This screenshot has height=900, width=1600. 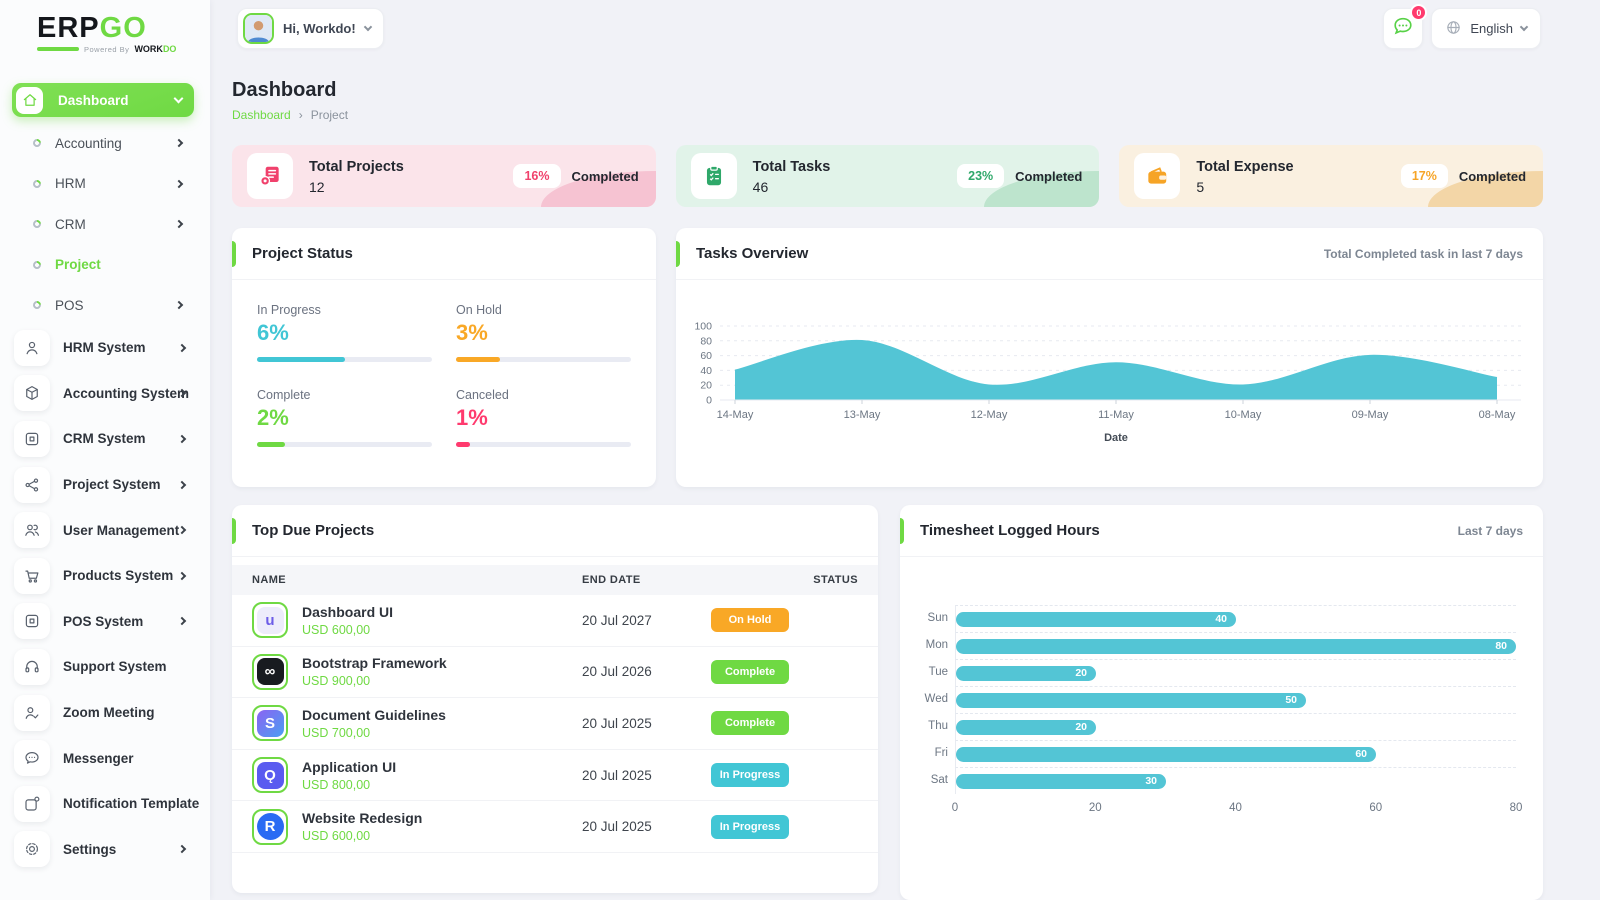 I want to click on panel-subtitle: Total Completed task in last 7 days, so click(x=1423, y=253).